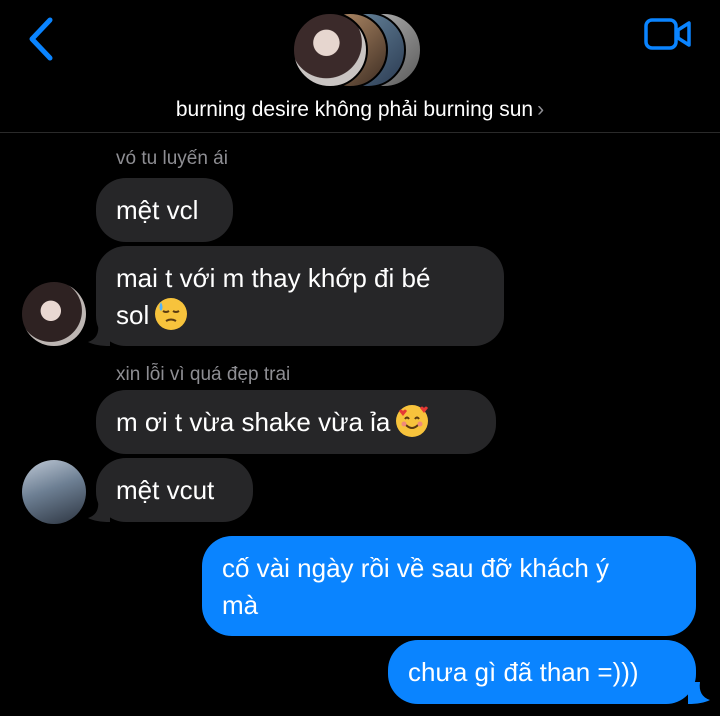 This screenshot has height=716, width=720. Describe the element at coordinates (157, 210) in the screenshot. I see `message-text: mệt vcl` at that location.